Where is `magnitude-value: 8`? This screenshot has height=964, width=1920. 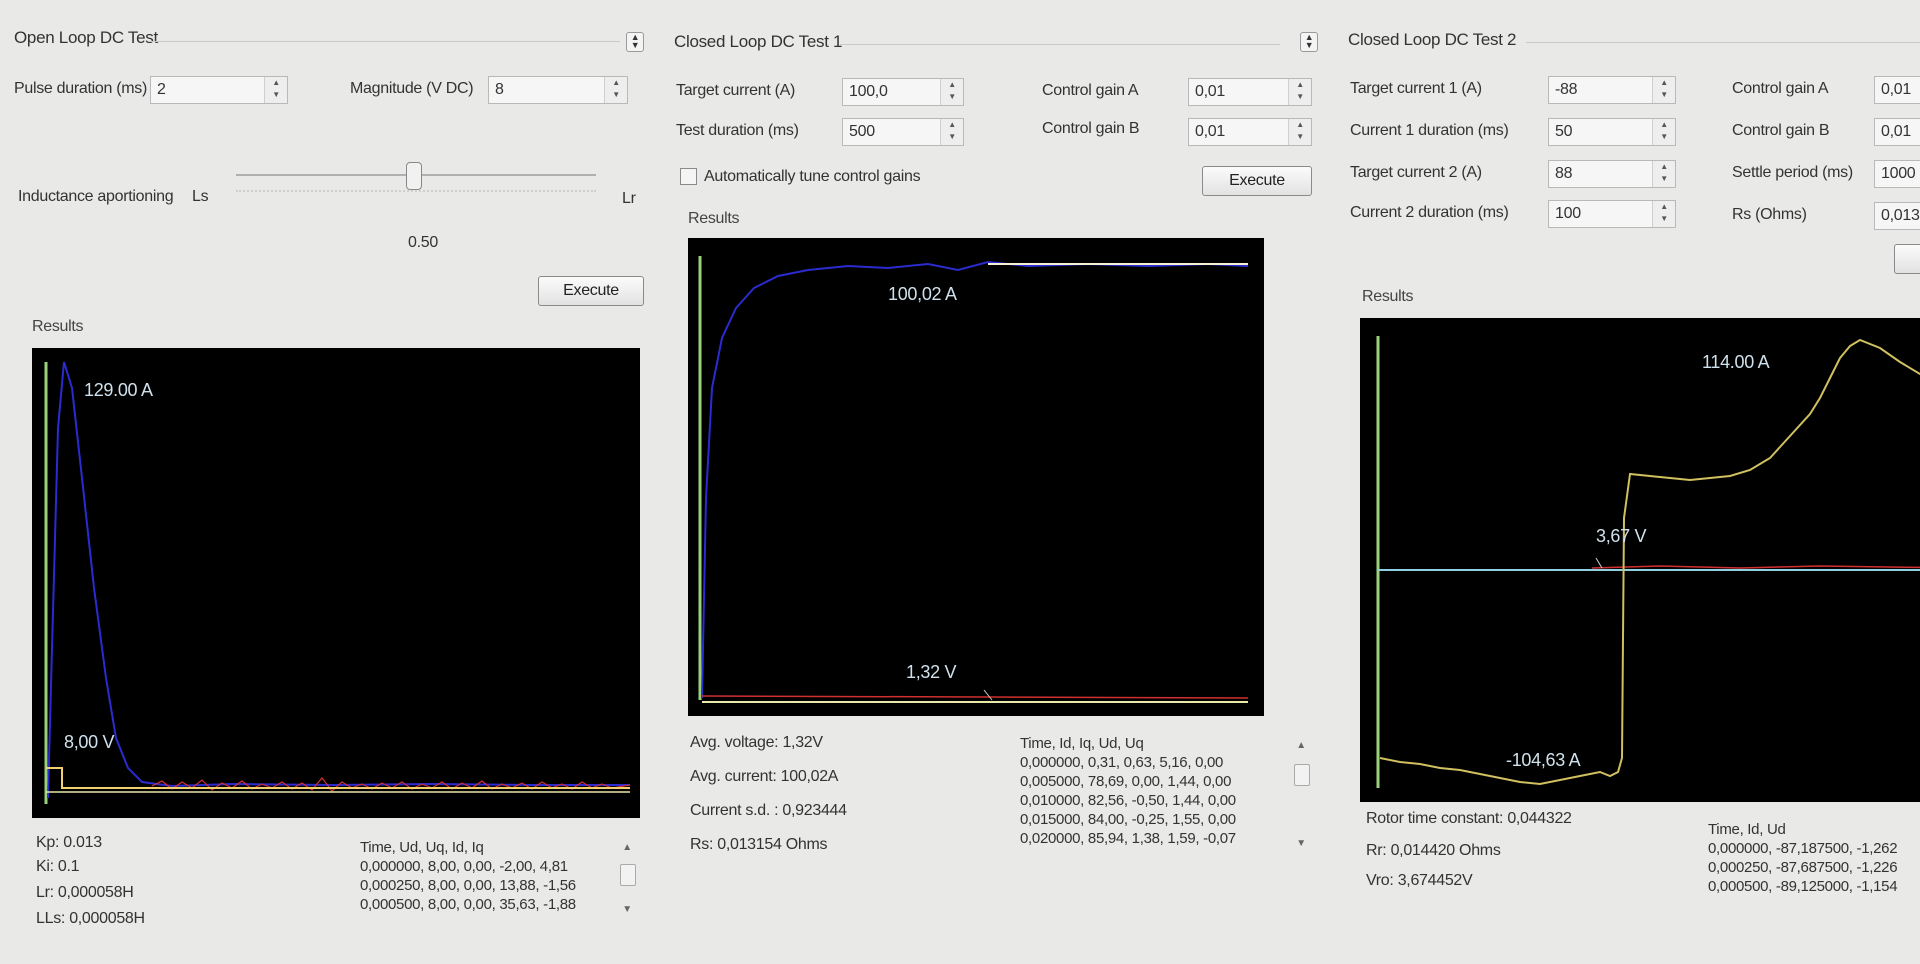
magnitude-value: 8 is located at coordinates (499, 89).